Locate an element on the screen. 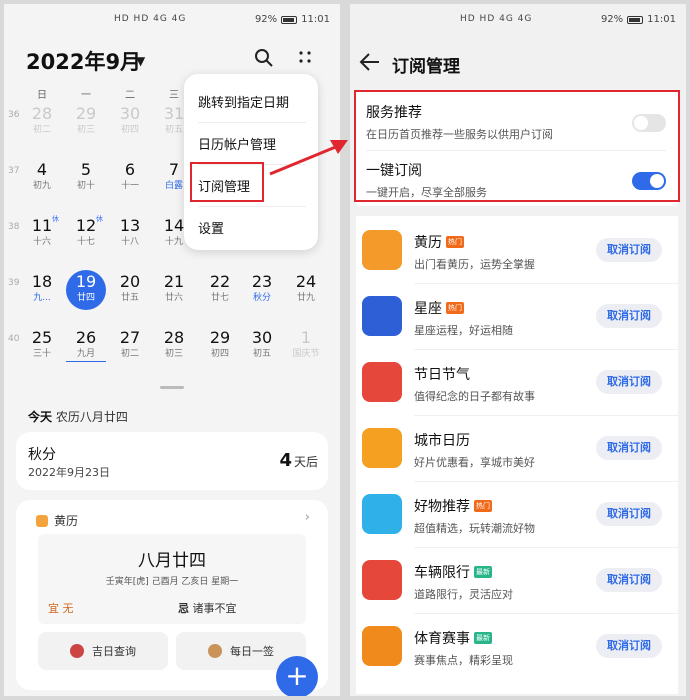 The width and height of the screenshot is (690, 700). clock: 11:01 is located at coordinates (661, 19).